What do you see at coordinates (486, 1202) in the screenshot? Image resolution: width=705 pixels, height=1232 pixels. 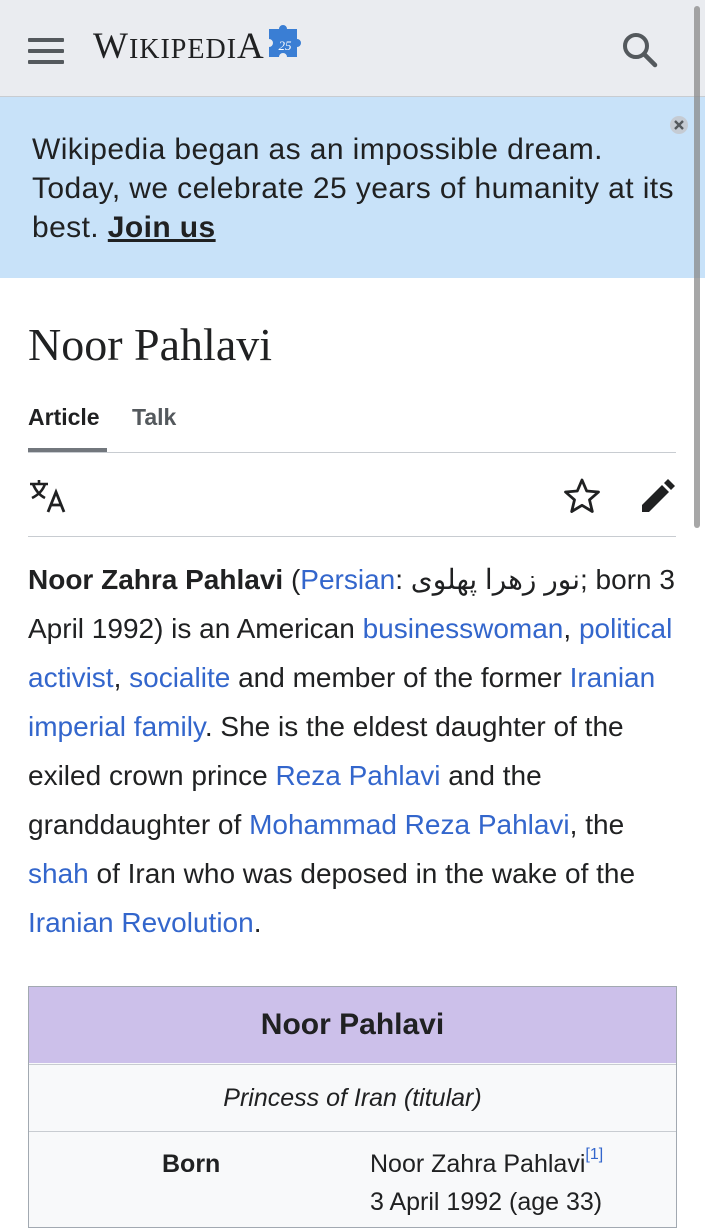 I see `born-date: 3 April 1992 (age 33)` at bounding box center [486, 1202].